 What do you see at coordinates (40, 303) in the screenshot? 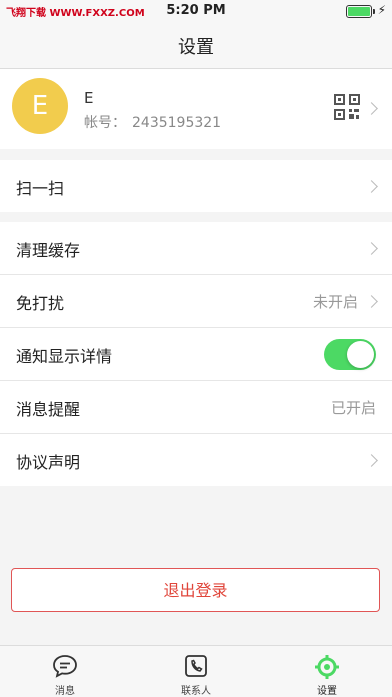
I see `row-dnd-label: 免打扰` at bounding box center [40, 303].